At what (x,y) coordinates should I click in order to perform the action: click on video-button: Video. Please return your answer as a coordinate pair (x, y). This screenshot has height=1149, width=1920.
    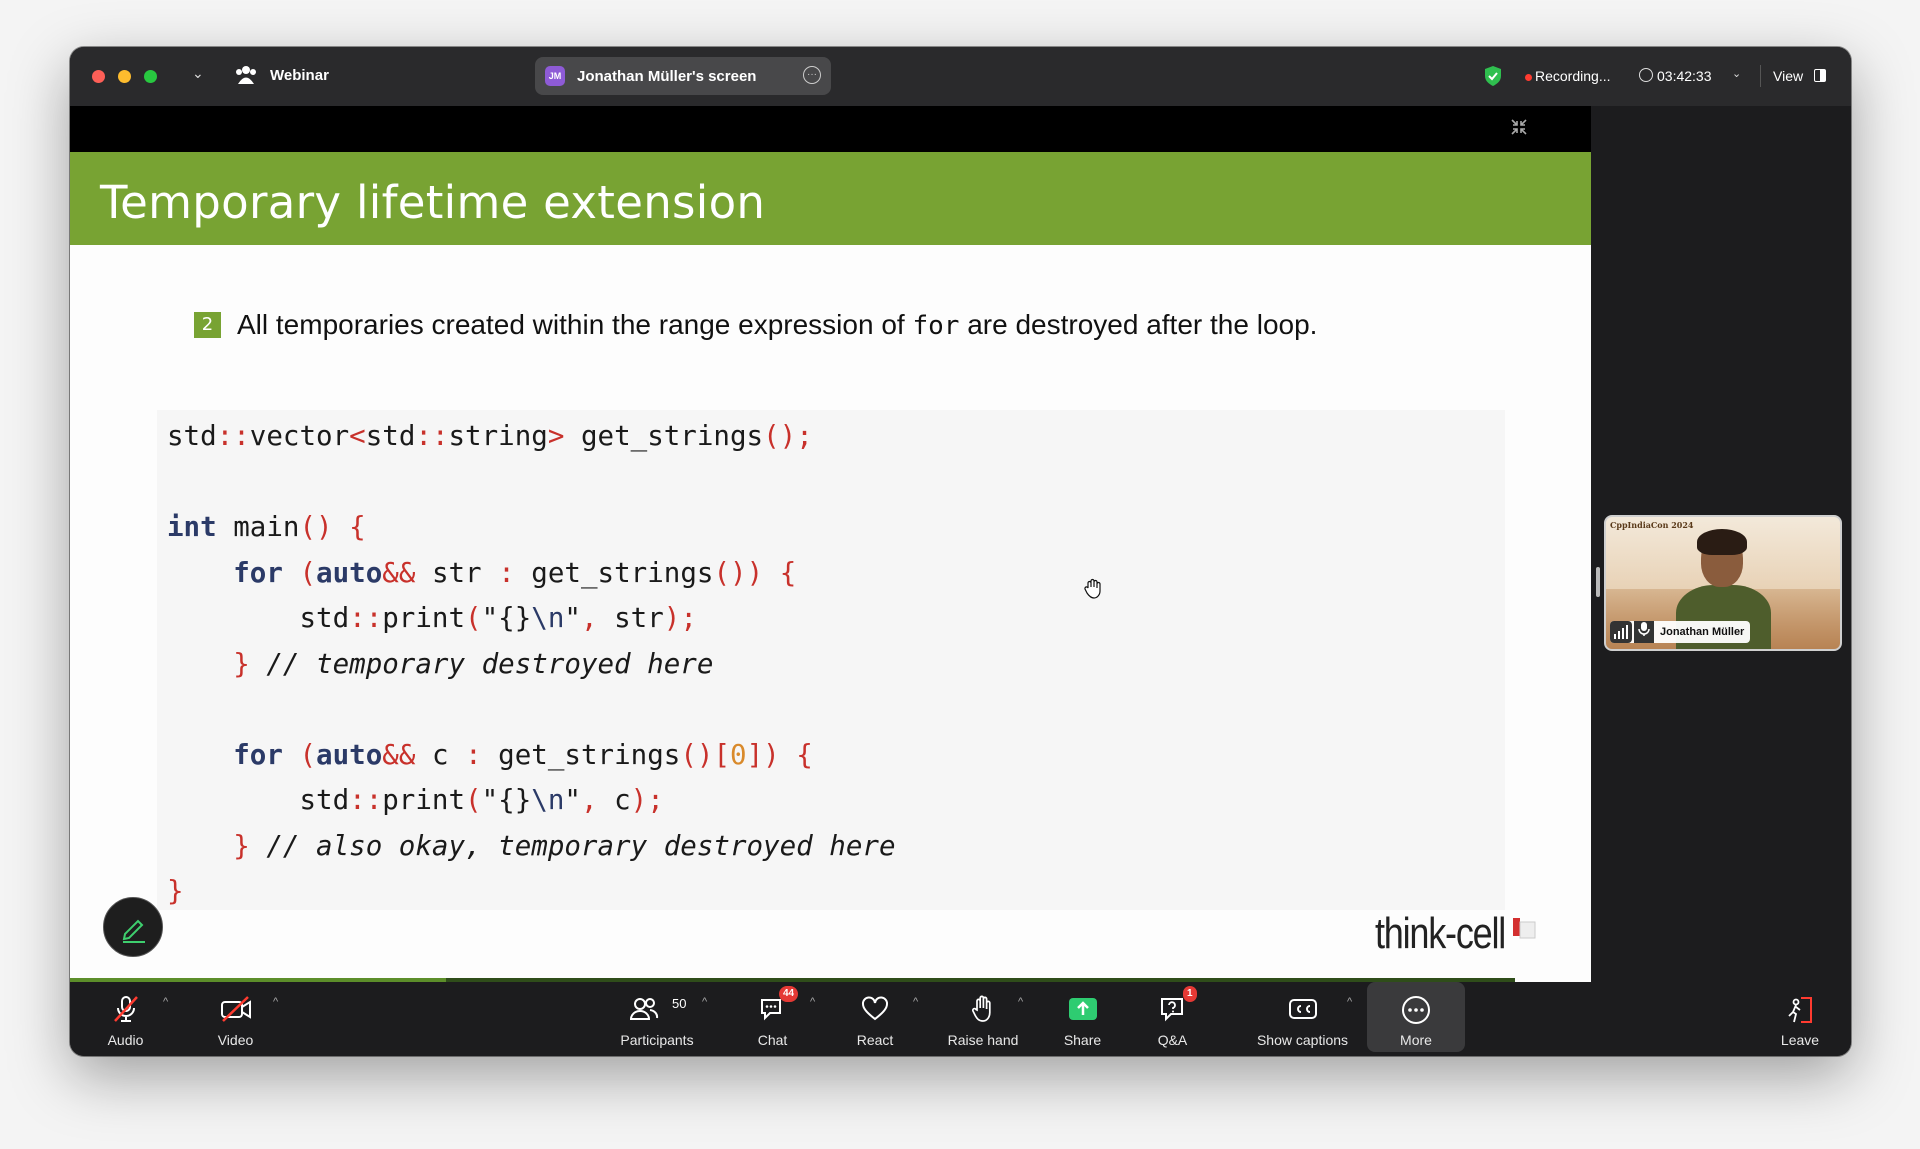
    Looking at the image, I should click on (235, 1019).